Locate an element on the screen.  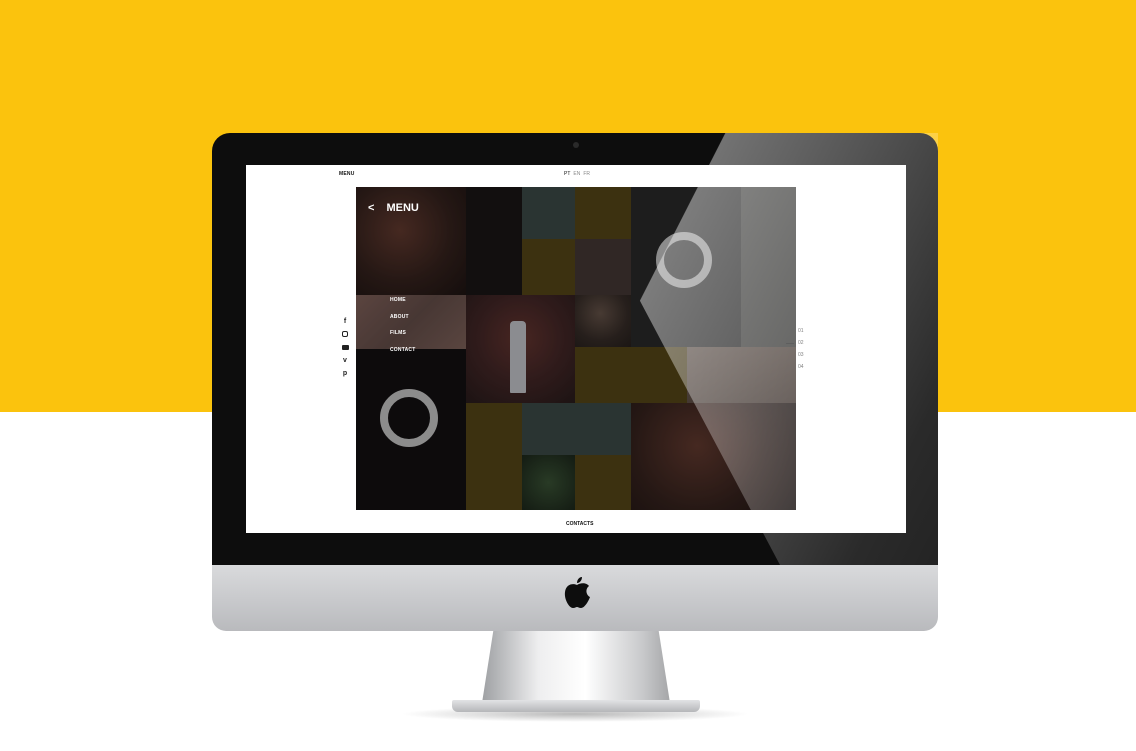
pager-item-01: 01 is located at coordinates (801, 331).